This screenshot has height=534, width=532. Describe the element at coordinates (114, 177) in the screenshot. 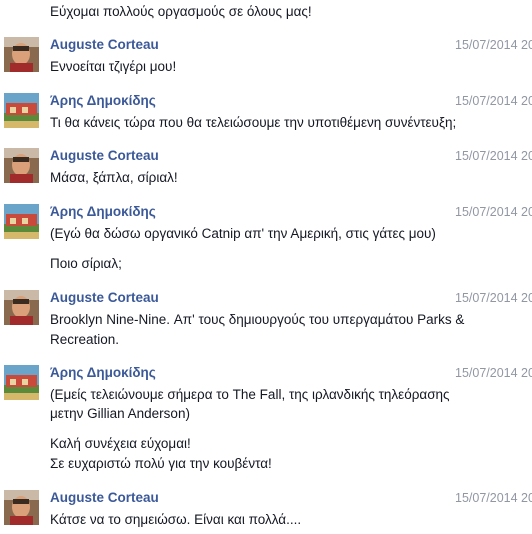

I see `message-text: Μάσα, ξάπλα, σίριαλ!` at that location.